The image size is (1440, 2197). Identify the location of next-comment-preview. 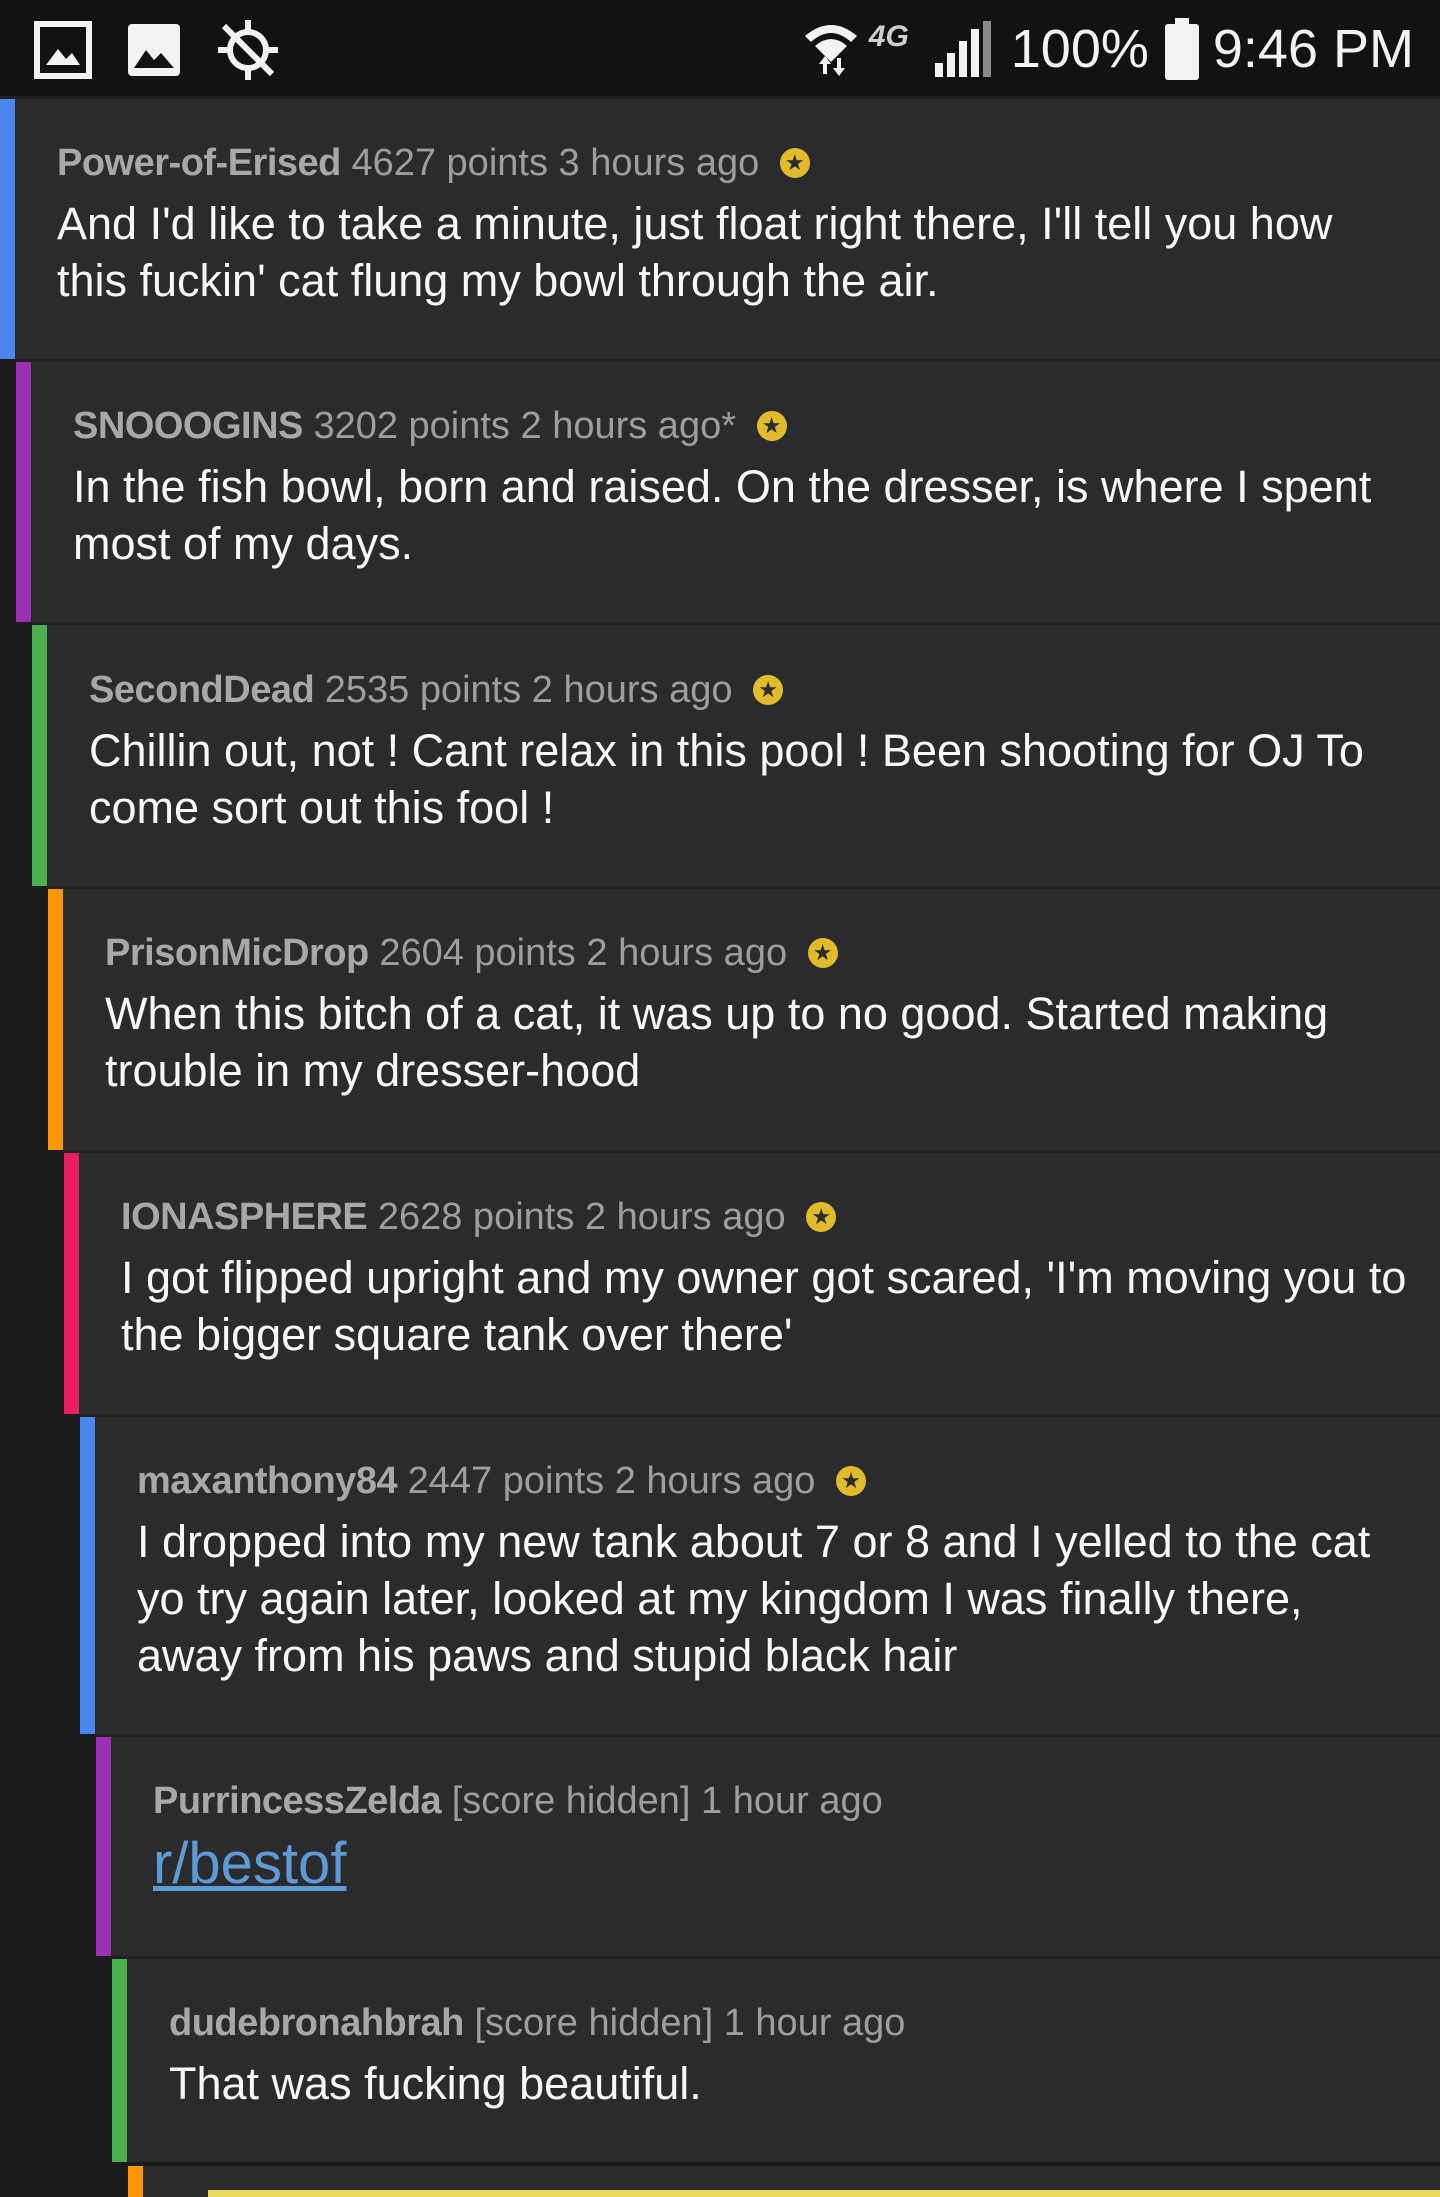
(784, 2181).